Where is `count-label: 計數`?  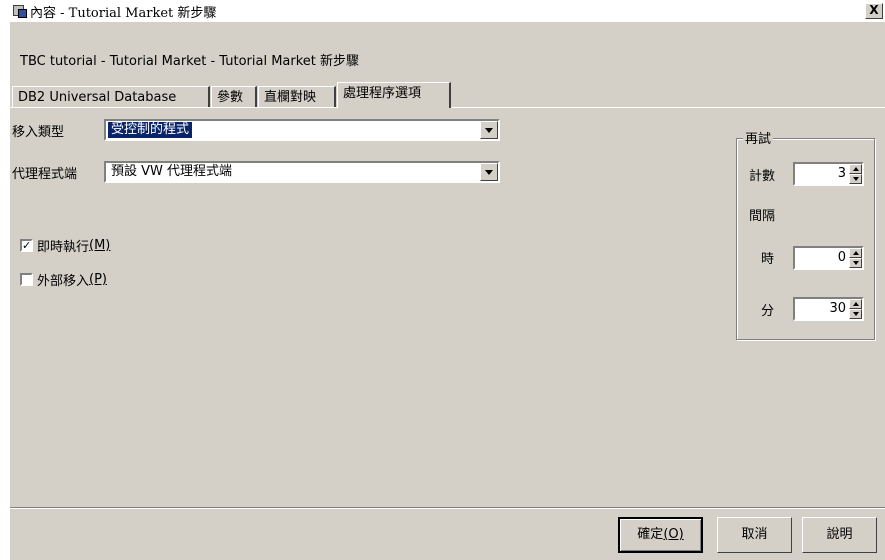 count-label: 計數 is located at coordinates (762, 176).